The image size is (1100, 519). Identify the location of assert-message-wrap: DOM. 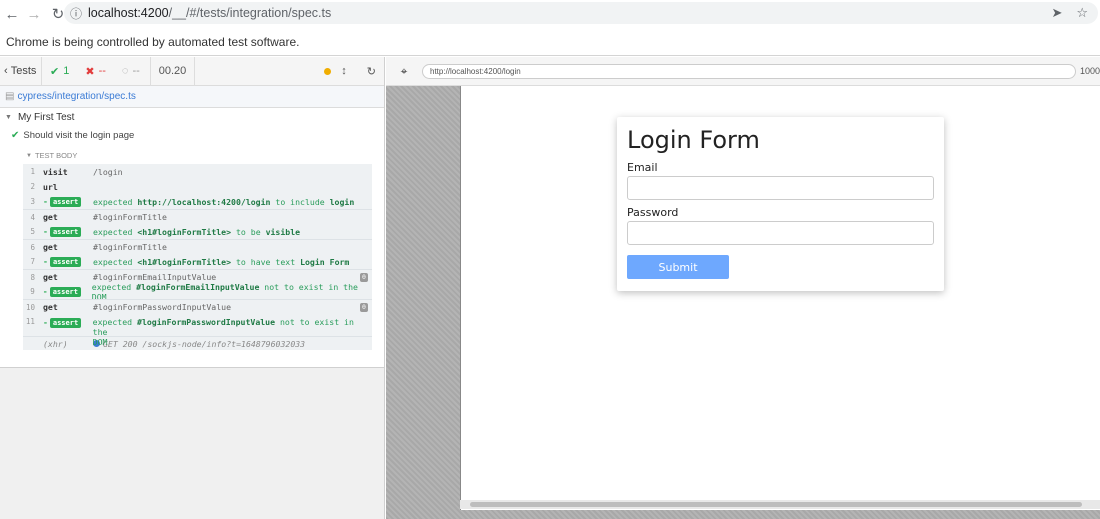
(100, 342).